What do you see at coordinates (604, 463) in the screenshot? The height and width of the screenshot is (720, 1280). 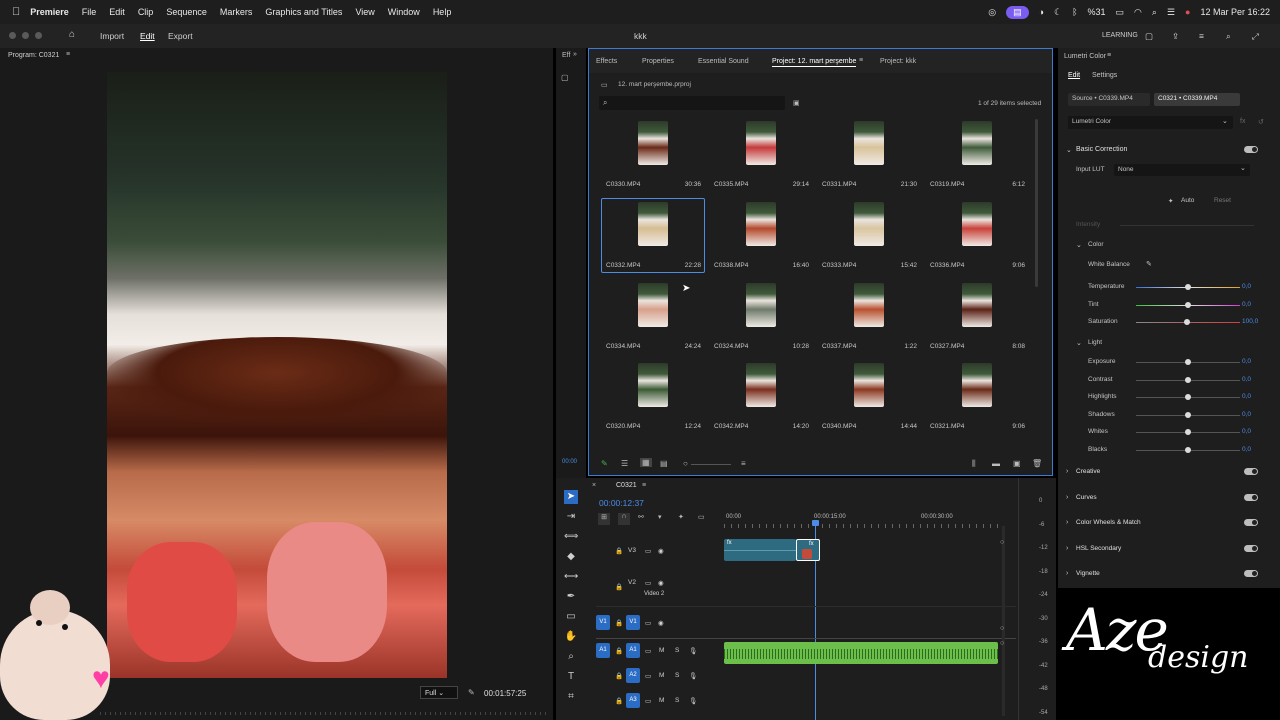 I see `pencil-icon: ✎` at bounding box center [604, 463].